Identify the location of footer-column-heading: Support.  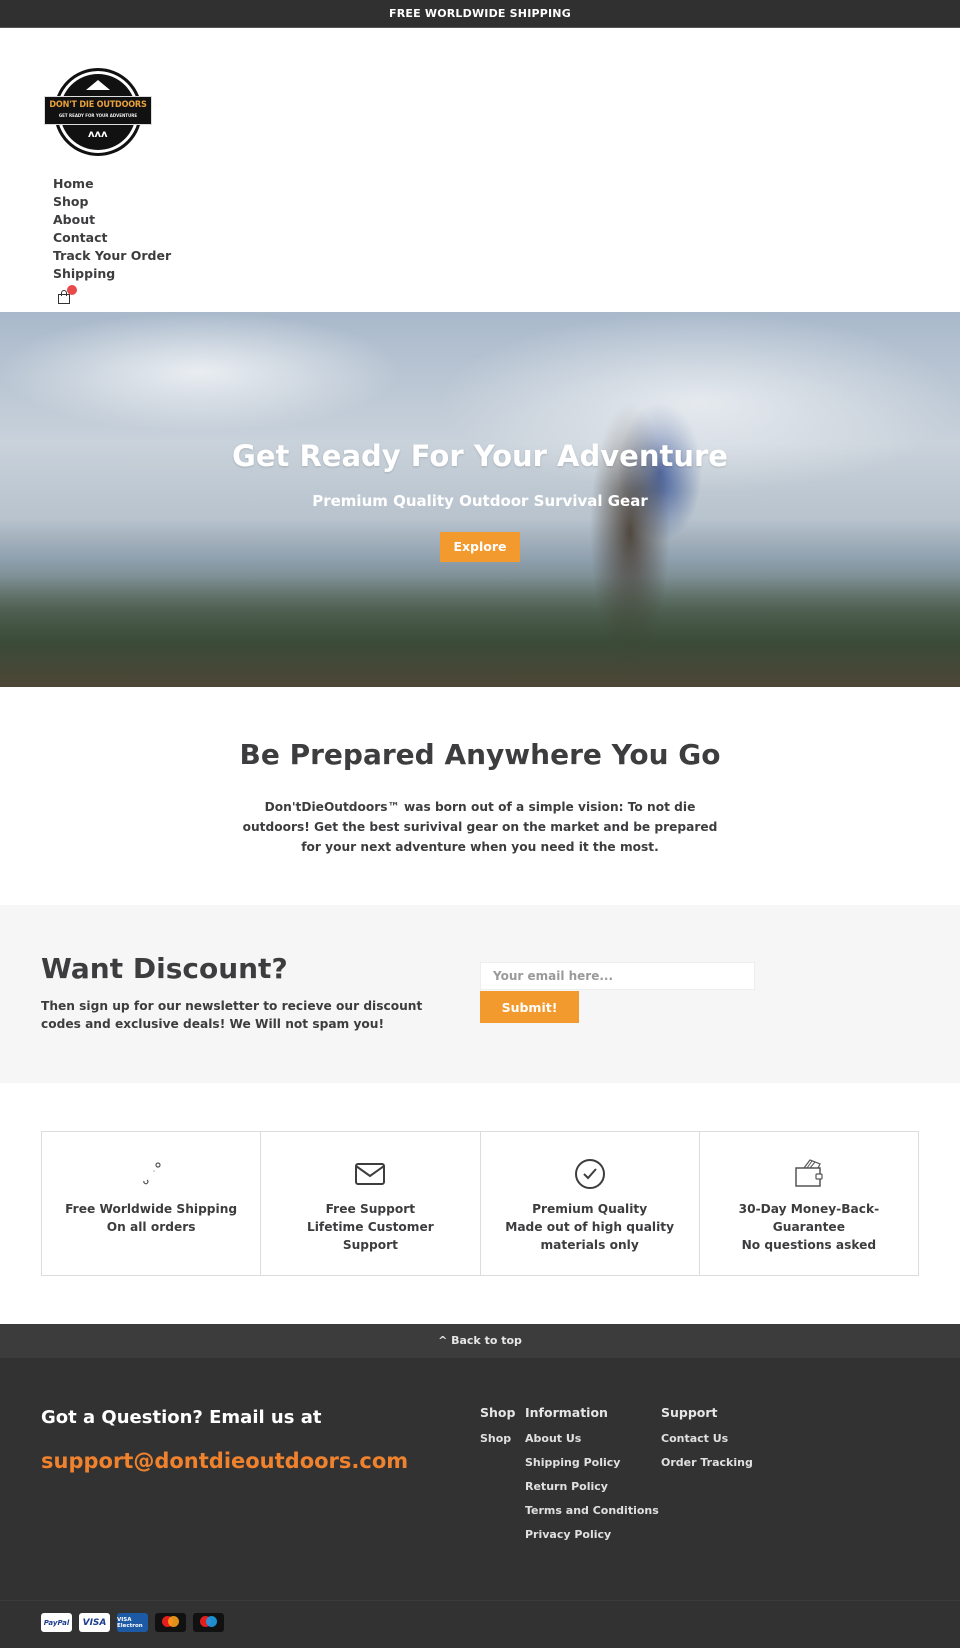
(689, 1412).